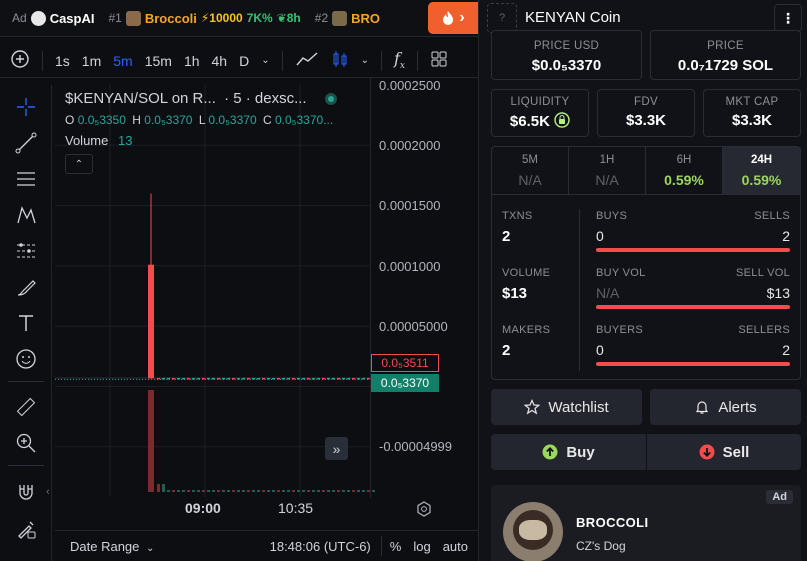 This screenshot has height=561, width=807. Describe the element at coordinates (87, 140) in the screenshot. I see `volume-label: Volume` at that location.